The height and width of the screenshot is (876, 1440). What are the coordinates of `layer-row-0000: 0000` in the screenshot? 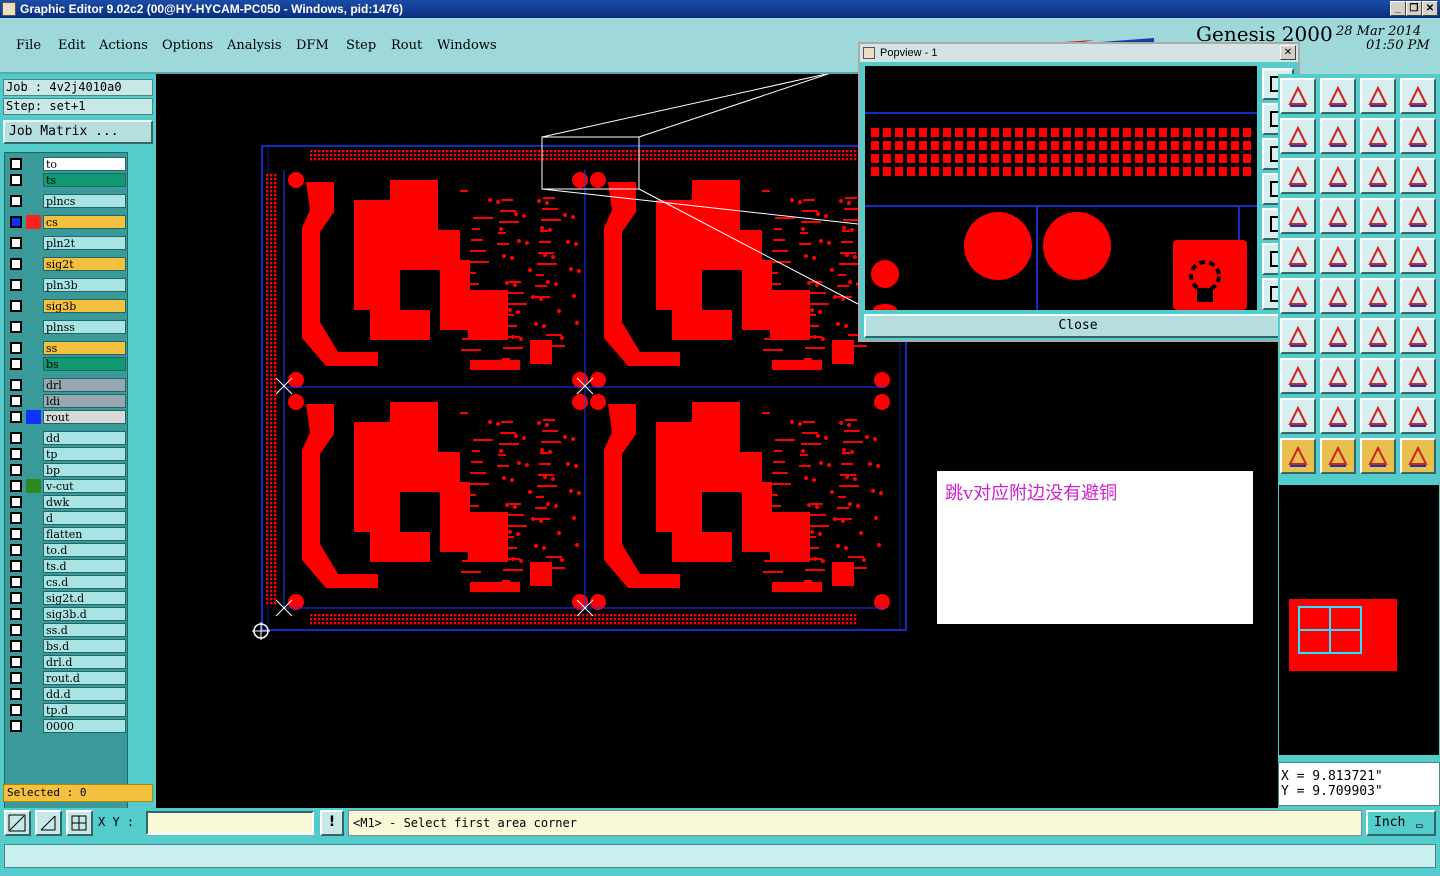 It's located at (67, 726).